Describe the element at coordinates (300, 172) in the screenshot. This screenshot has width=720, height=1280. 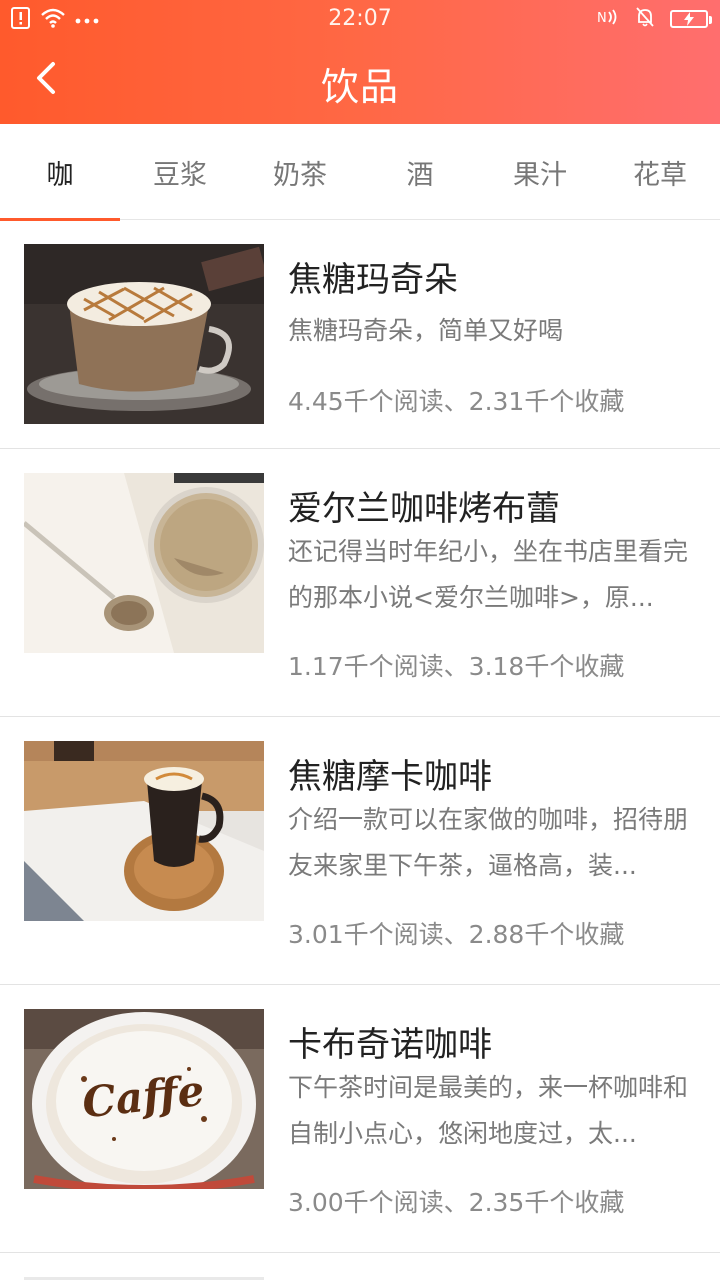
I see `tab-milk-tea: 奶茶` at that location.